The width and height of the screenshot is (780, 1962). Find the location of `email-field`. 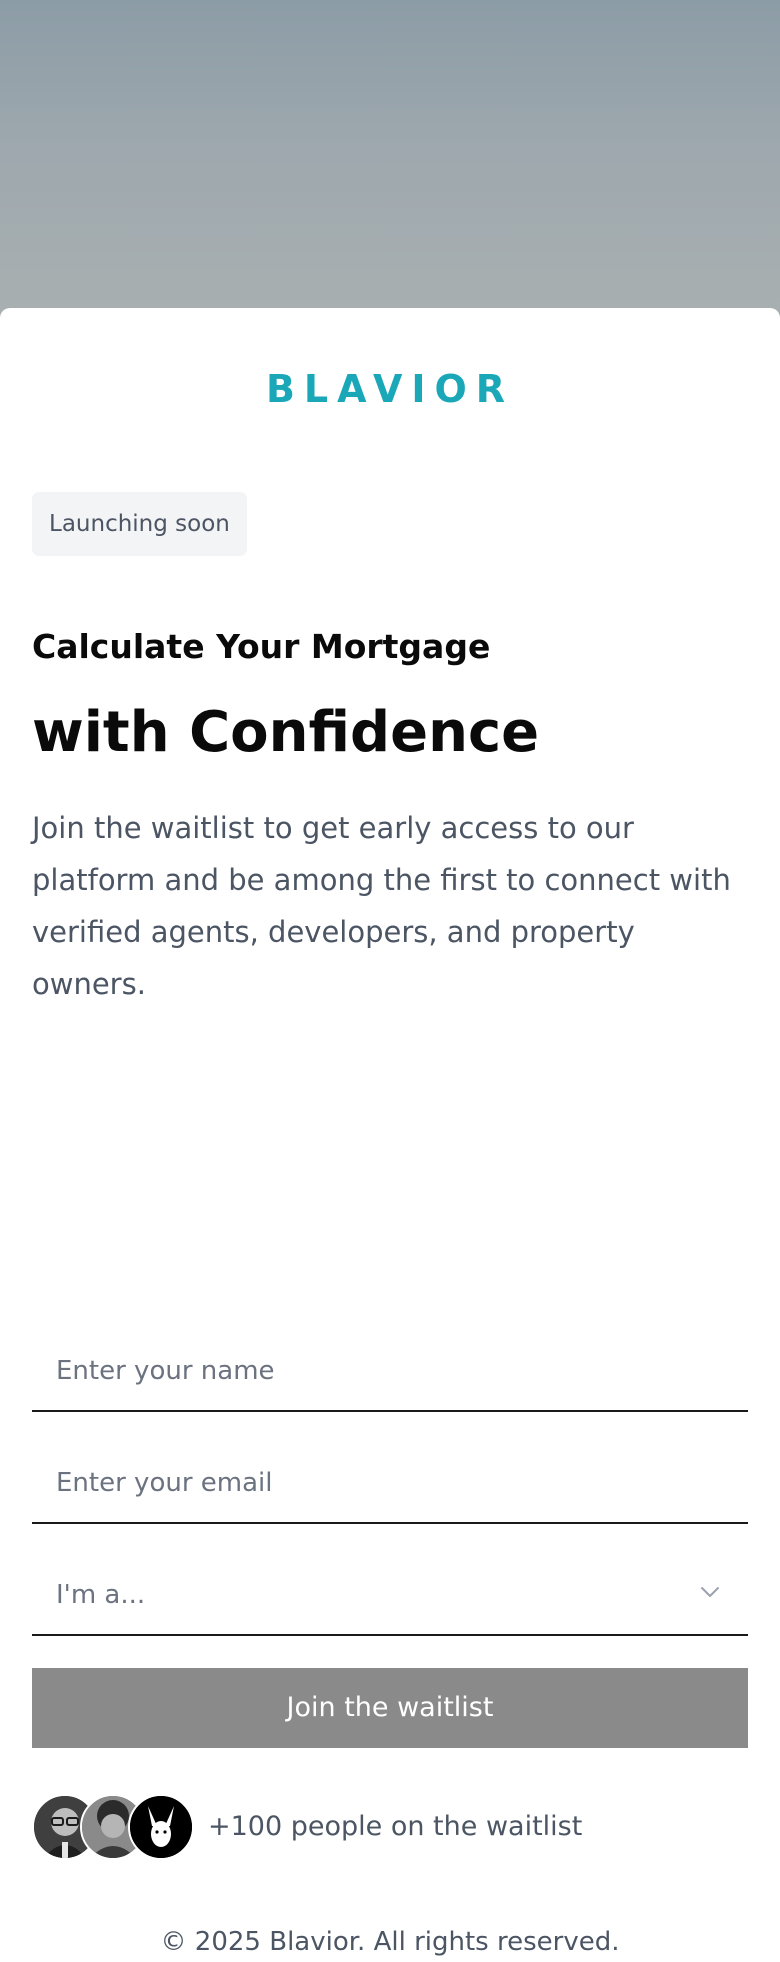

email-field is located at coordinates (390, 1484).